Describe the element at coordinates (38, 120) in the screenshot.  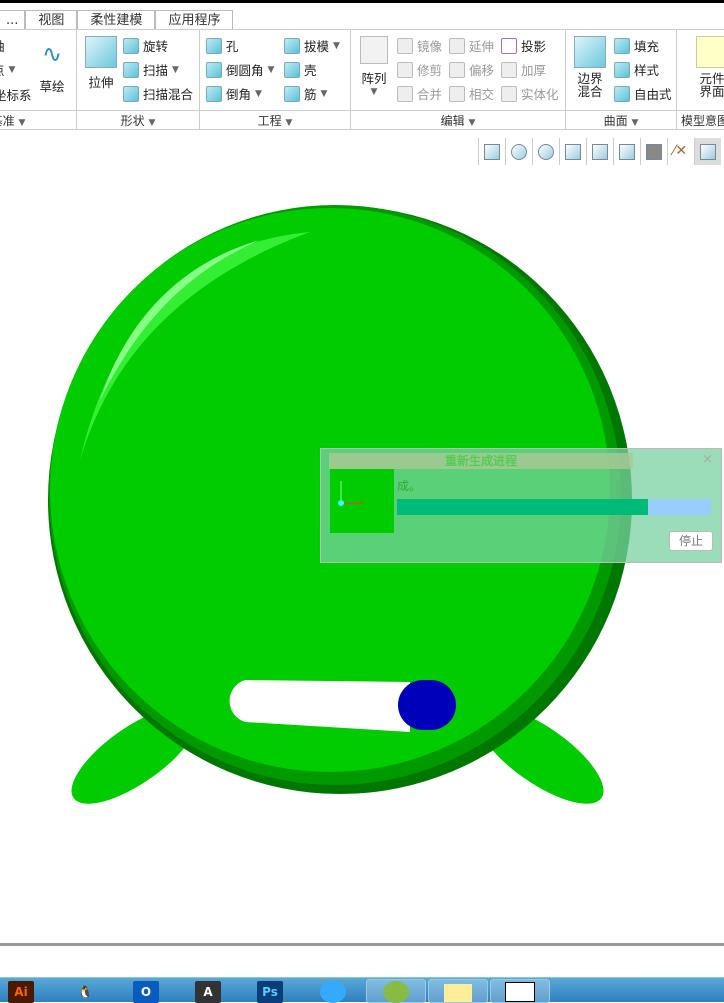
I see `group-label: 基准 ▼` at that location.